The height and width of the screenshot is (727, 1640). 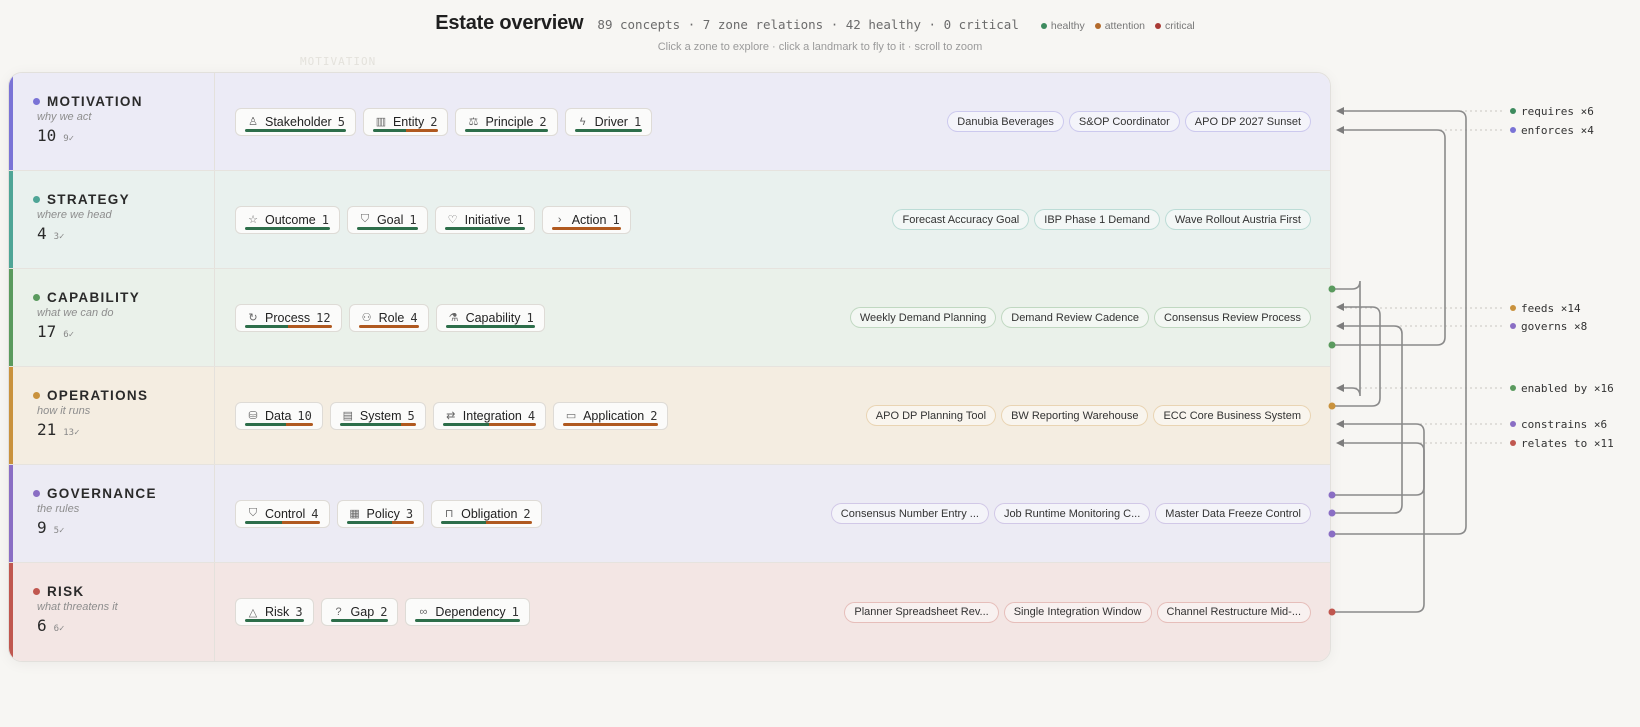 What do you see at coordinates (125, 331) in the screenshot?
I see `zone-count: 17 6✓` at bounding box center [125, 331].